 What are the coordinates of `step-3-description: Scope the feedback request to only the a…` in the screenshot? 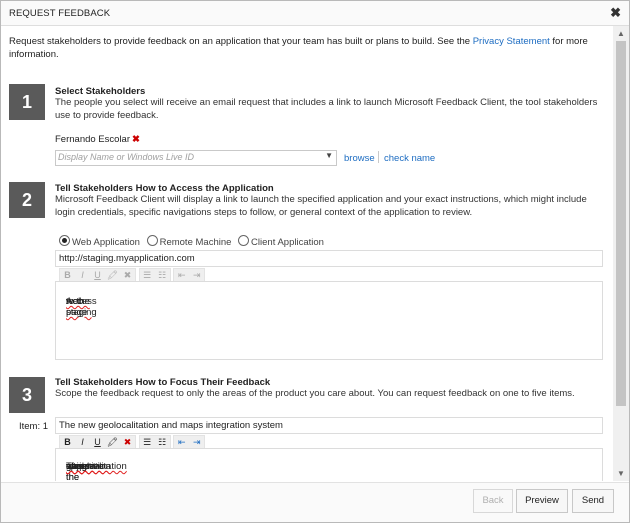 It's located at (315, 393).